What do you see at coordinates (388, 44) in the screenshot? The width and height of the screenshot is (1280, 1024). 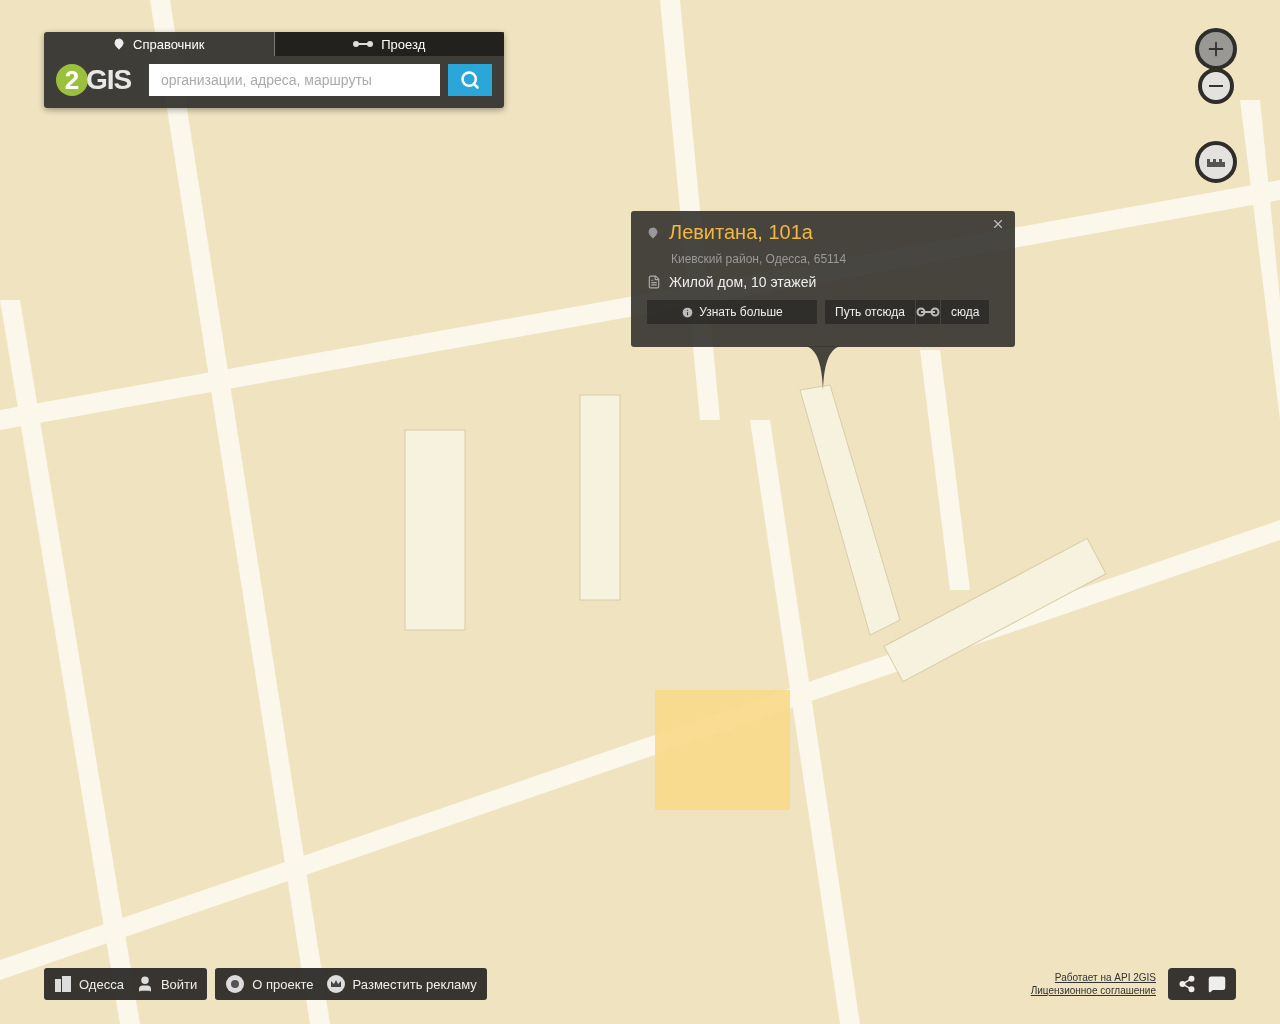 I see `tab: Проезд` at bounding box center [388, 44].